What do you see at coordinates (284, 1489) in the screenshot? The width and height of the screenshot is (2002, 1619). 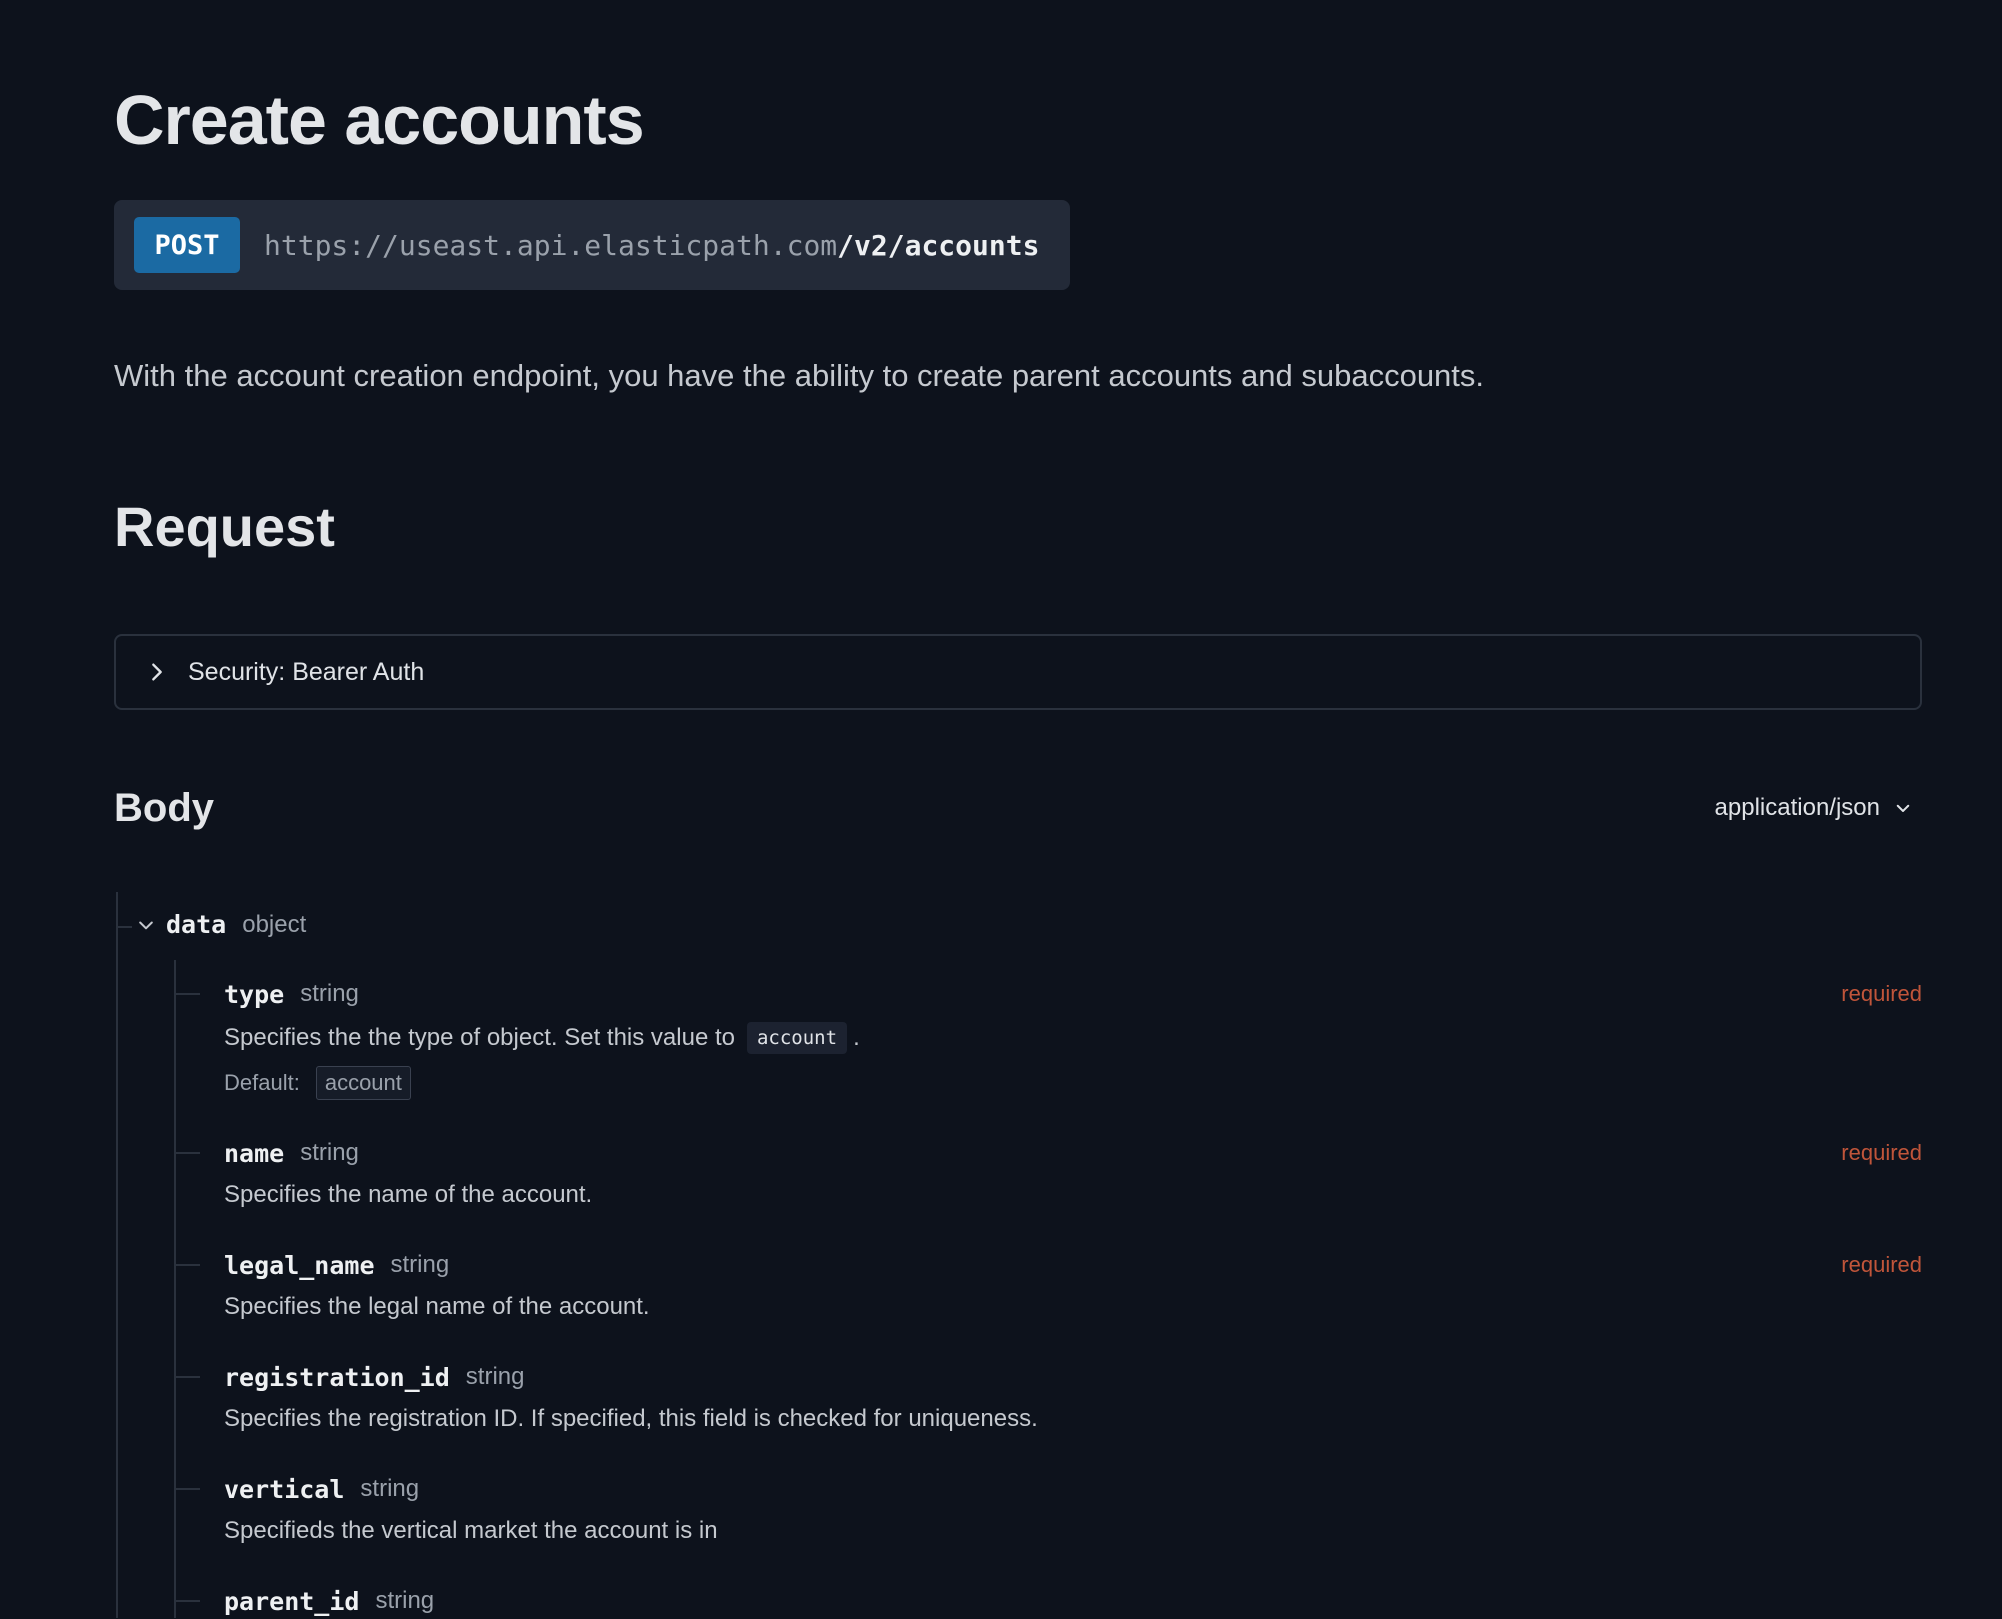 I see `property-name: vertical` at bounding box center [284, 1489].